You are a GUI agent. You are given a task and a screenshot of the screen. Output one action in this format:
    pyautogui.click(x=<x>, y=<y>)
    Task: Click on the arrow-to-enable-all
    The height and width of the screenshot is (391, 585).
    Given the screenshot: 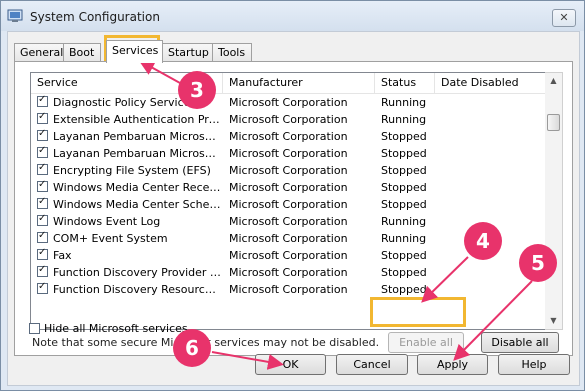 What is the action you would take?
    pyautogui.click(x=445, y=279)
    